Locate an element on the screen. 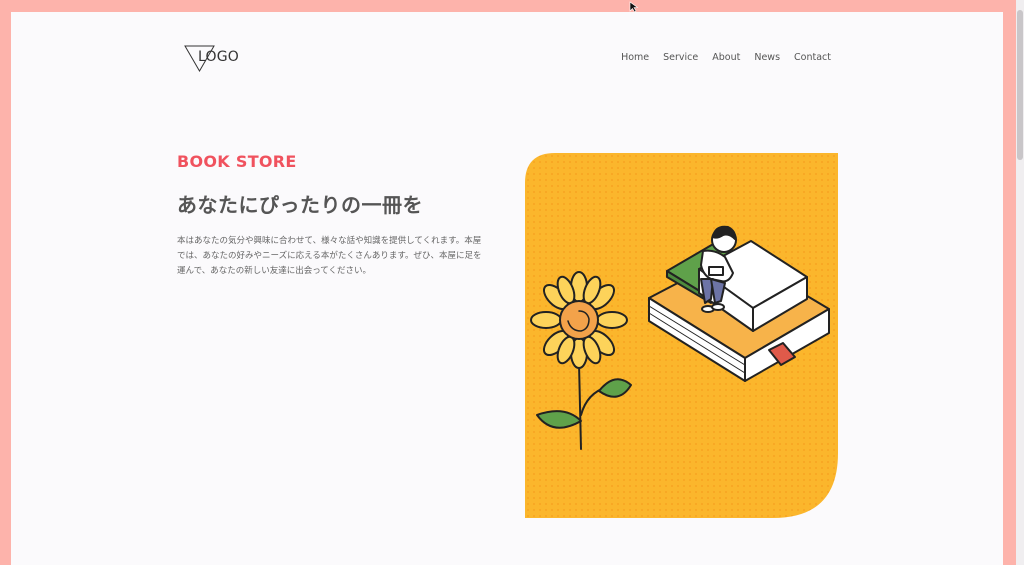 This screenshot has width=1024, height=565. hero-eyebrow: BOOK STORE is located at coordinates (237, 161).